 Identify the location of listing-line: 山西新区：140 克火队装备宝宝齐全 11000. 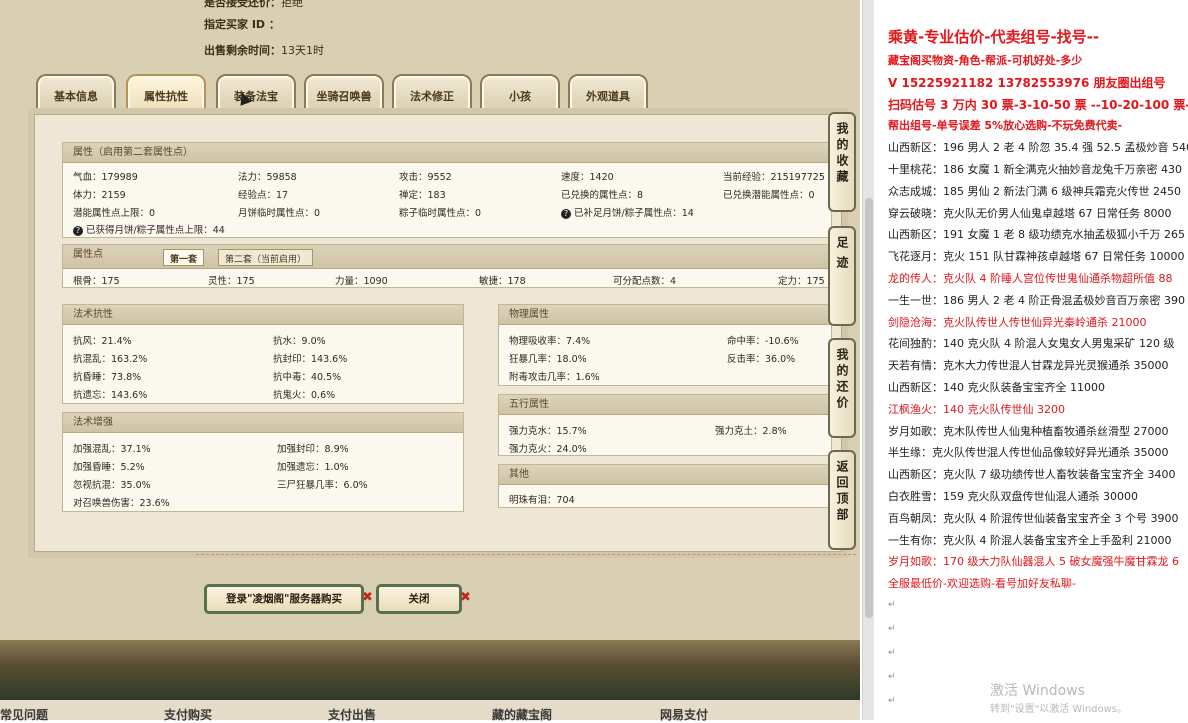
(996, 387).